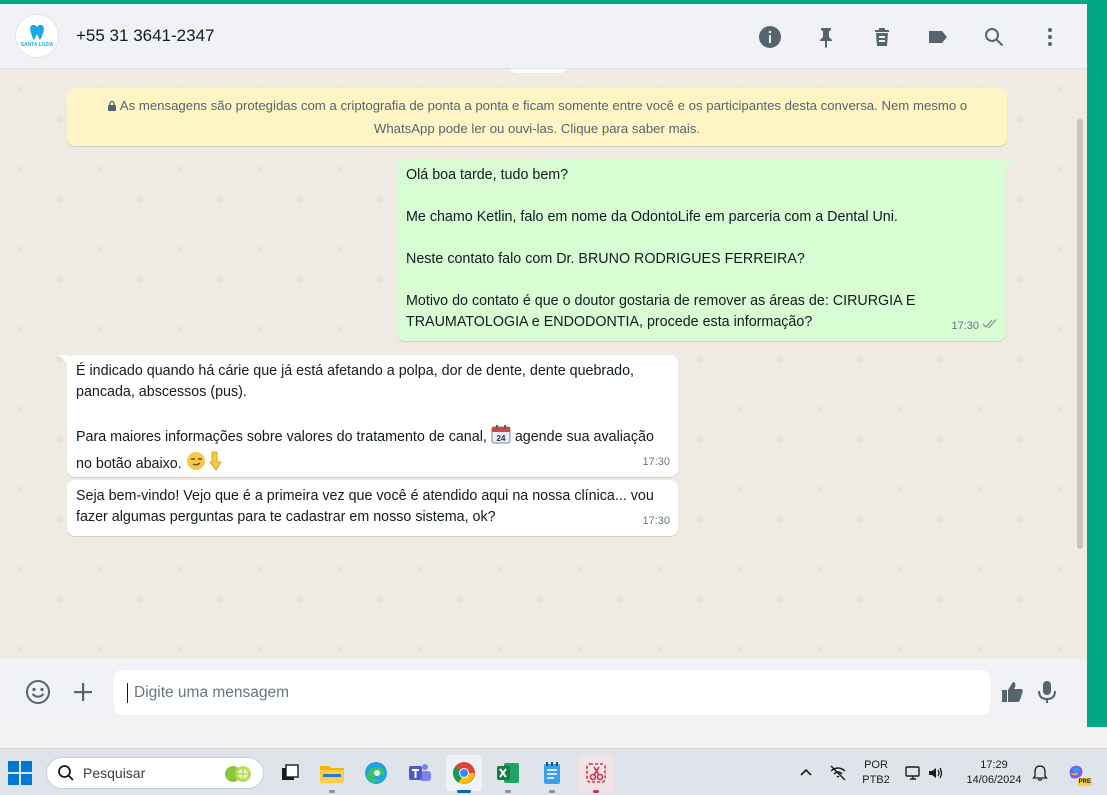  Describe the element at coordinates (1078, 773) in the screenshot. I see `copilot-icon: PRE` at that location.